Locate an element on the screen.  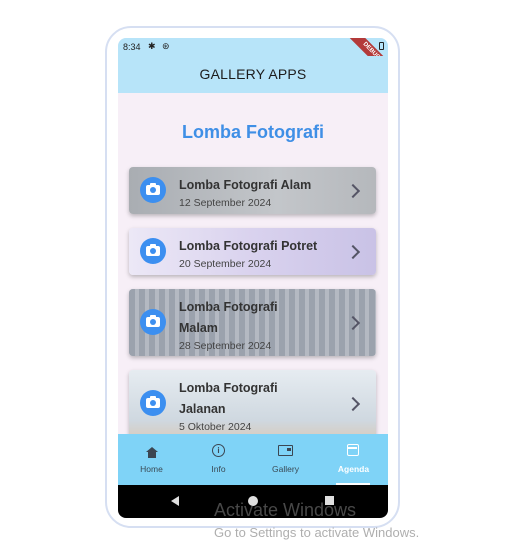
card-date: 28 September 2024 is located at coordinates (225, 346).